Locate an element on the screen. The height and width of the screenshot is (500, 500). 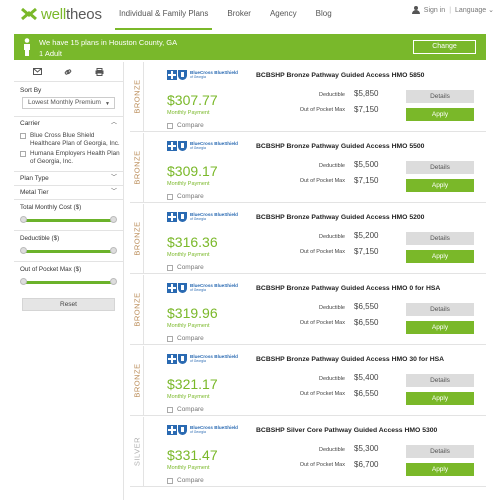
reset-button: Reset is located at coordinates (68, 304).